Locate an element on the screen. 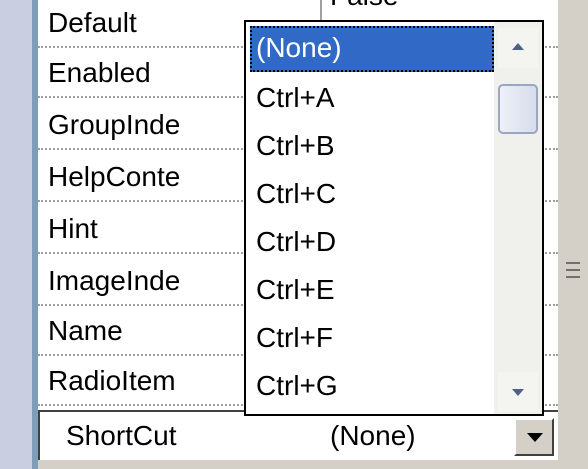 This screenshot has width=588, height=469. scroll-down-button is located at coordinates (518, 392).